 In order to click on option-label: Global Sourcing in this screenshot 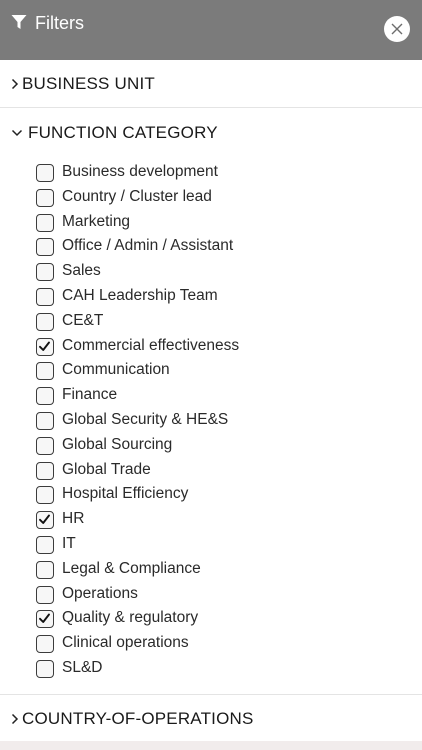, I will do `click(117, 444)`.